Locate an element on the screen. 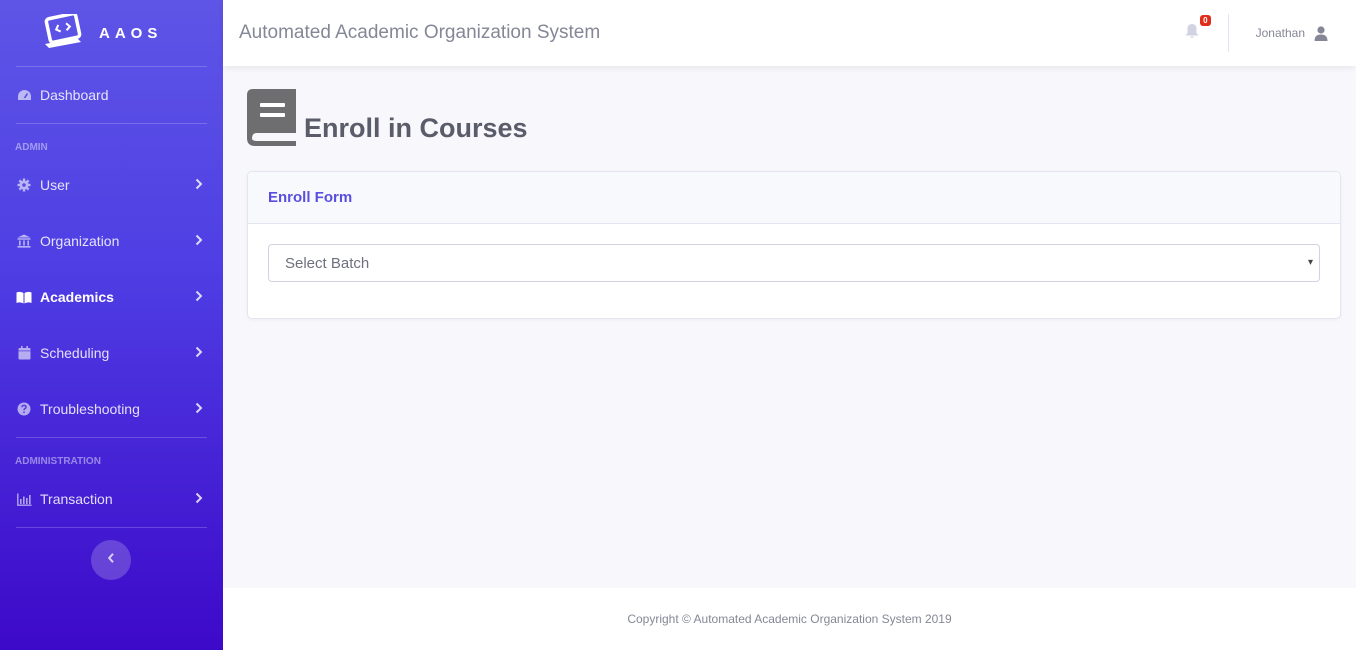  laptop-code-icon is located at coordinates (64, 31).